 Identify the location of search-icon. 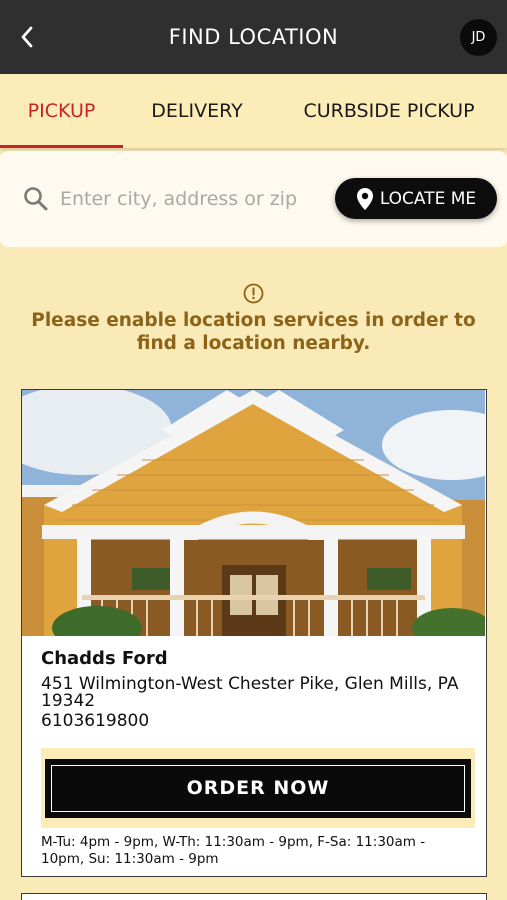
(36, 199).